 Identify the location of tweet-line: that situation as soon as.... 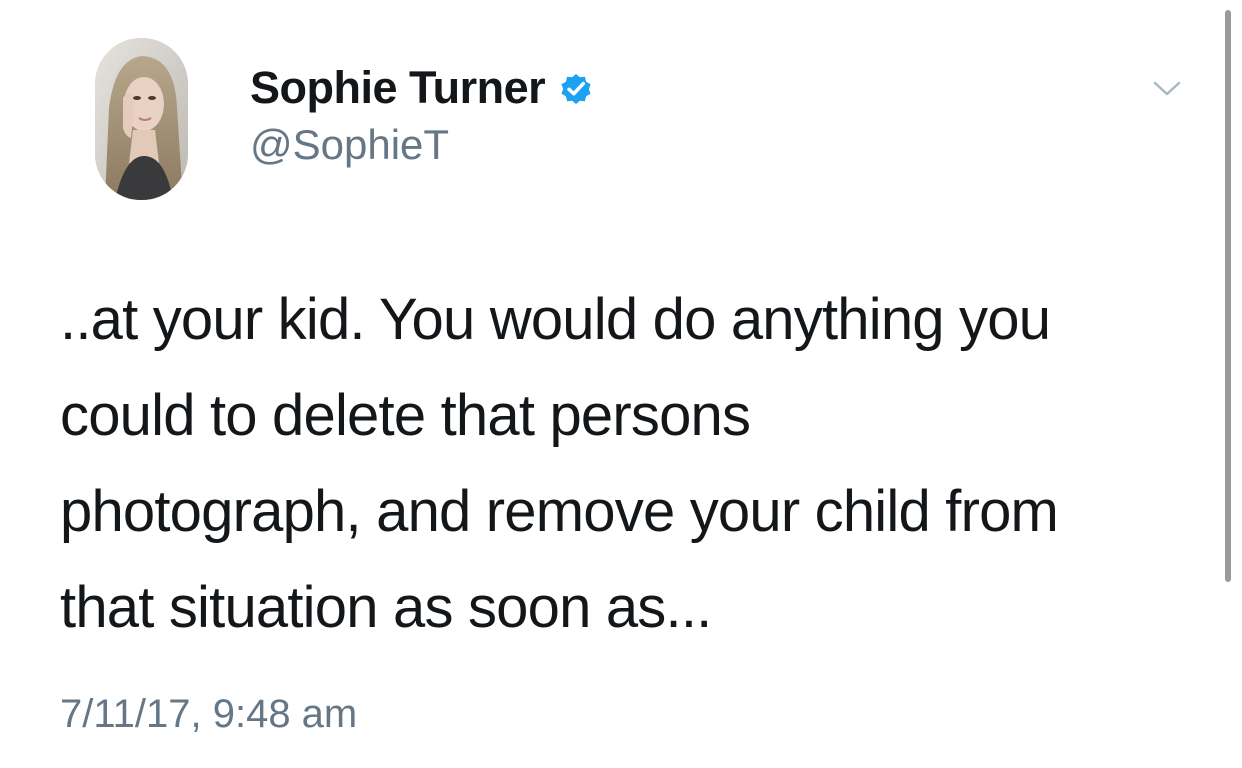
(386, 607).